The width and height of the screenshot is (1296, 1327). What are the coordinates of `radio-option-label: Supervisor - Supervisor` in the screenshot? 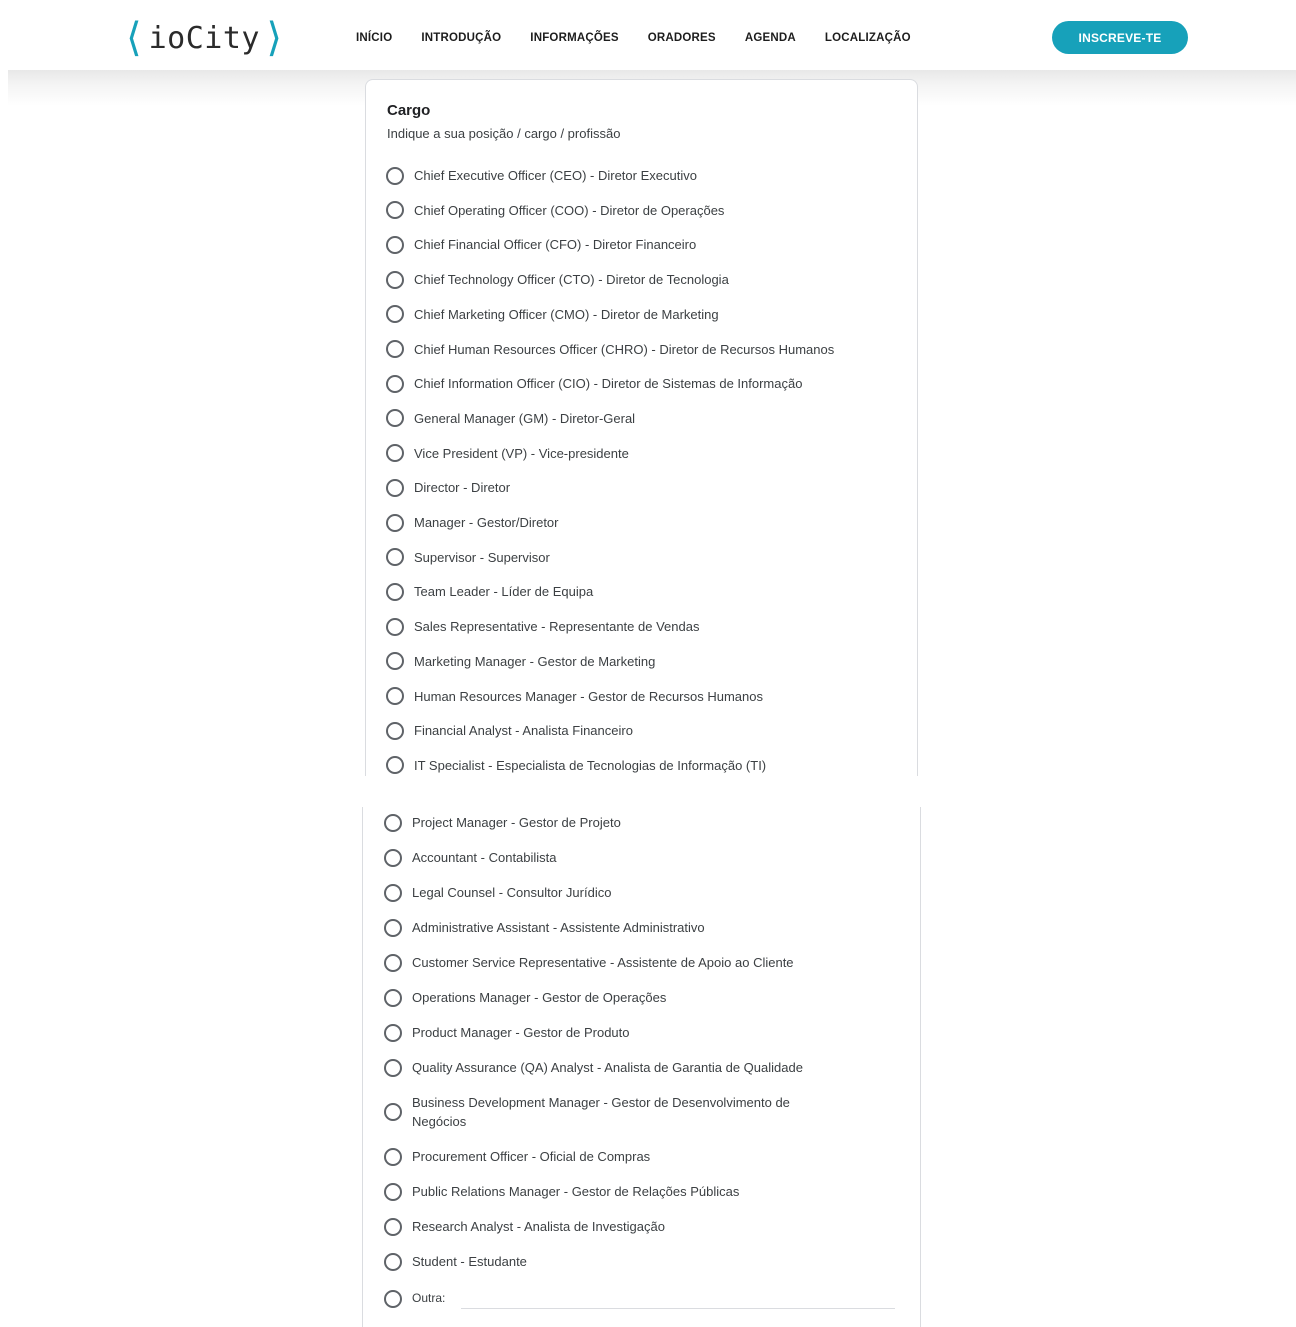 It's located at (482, 557).